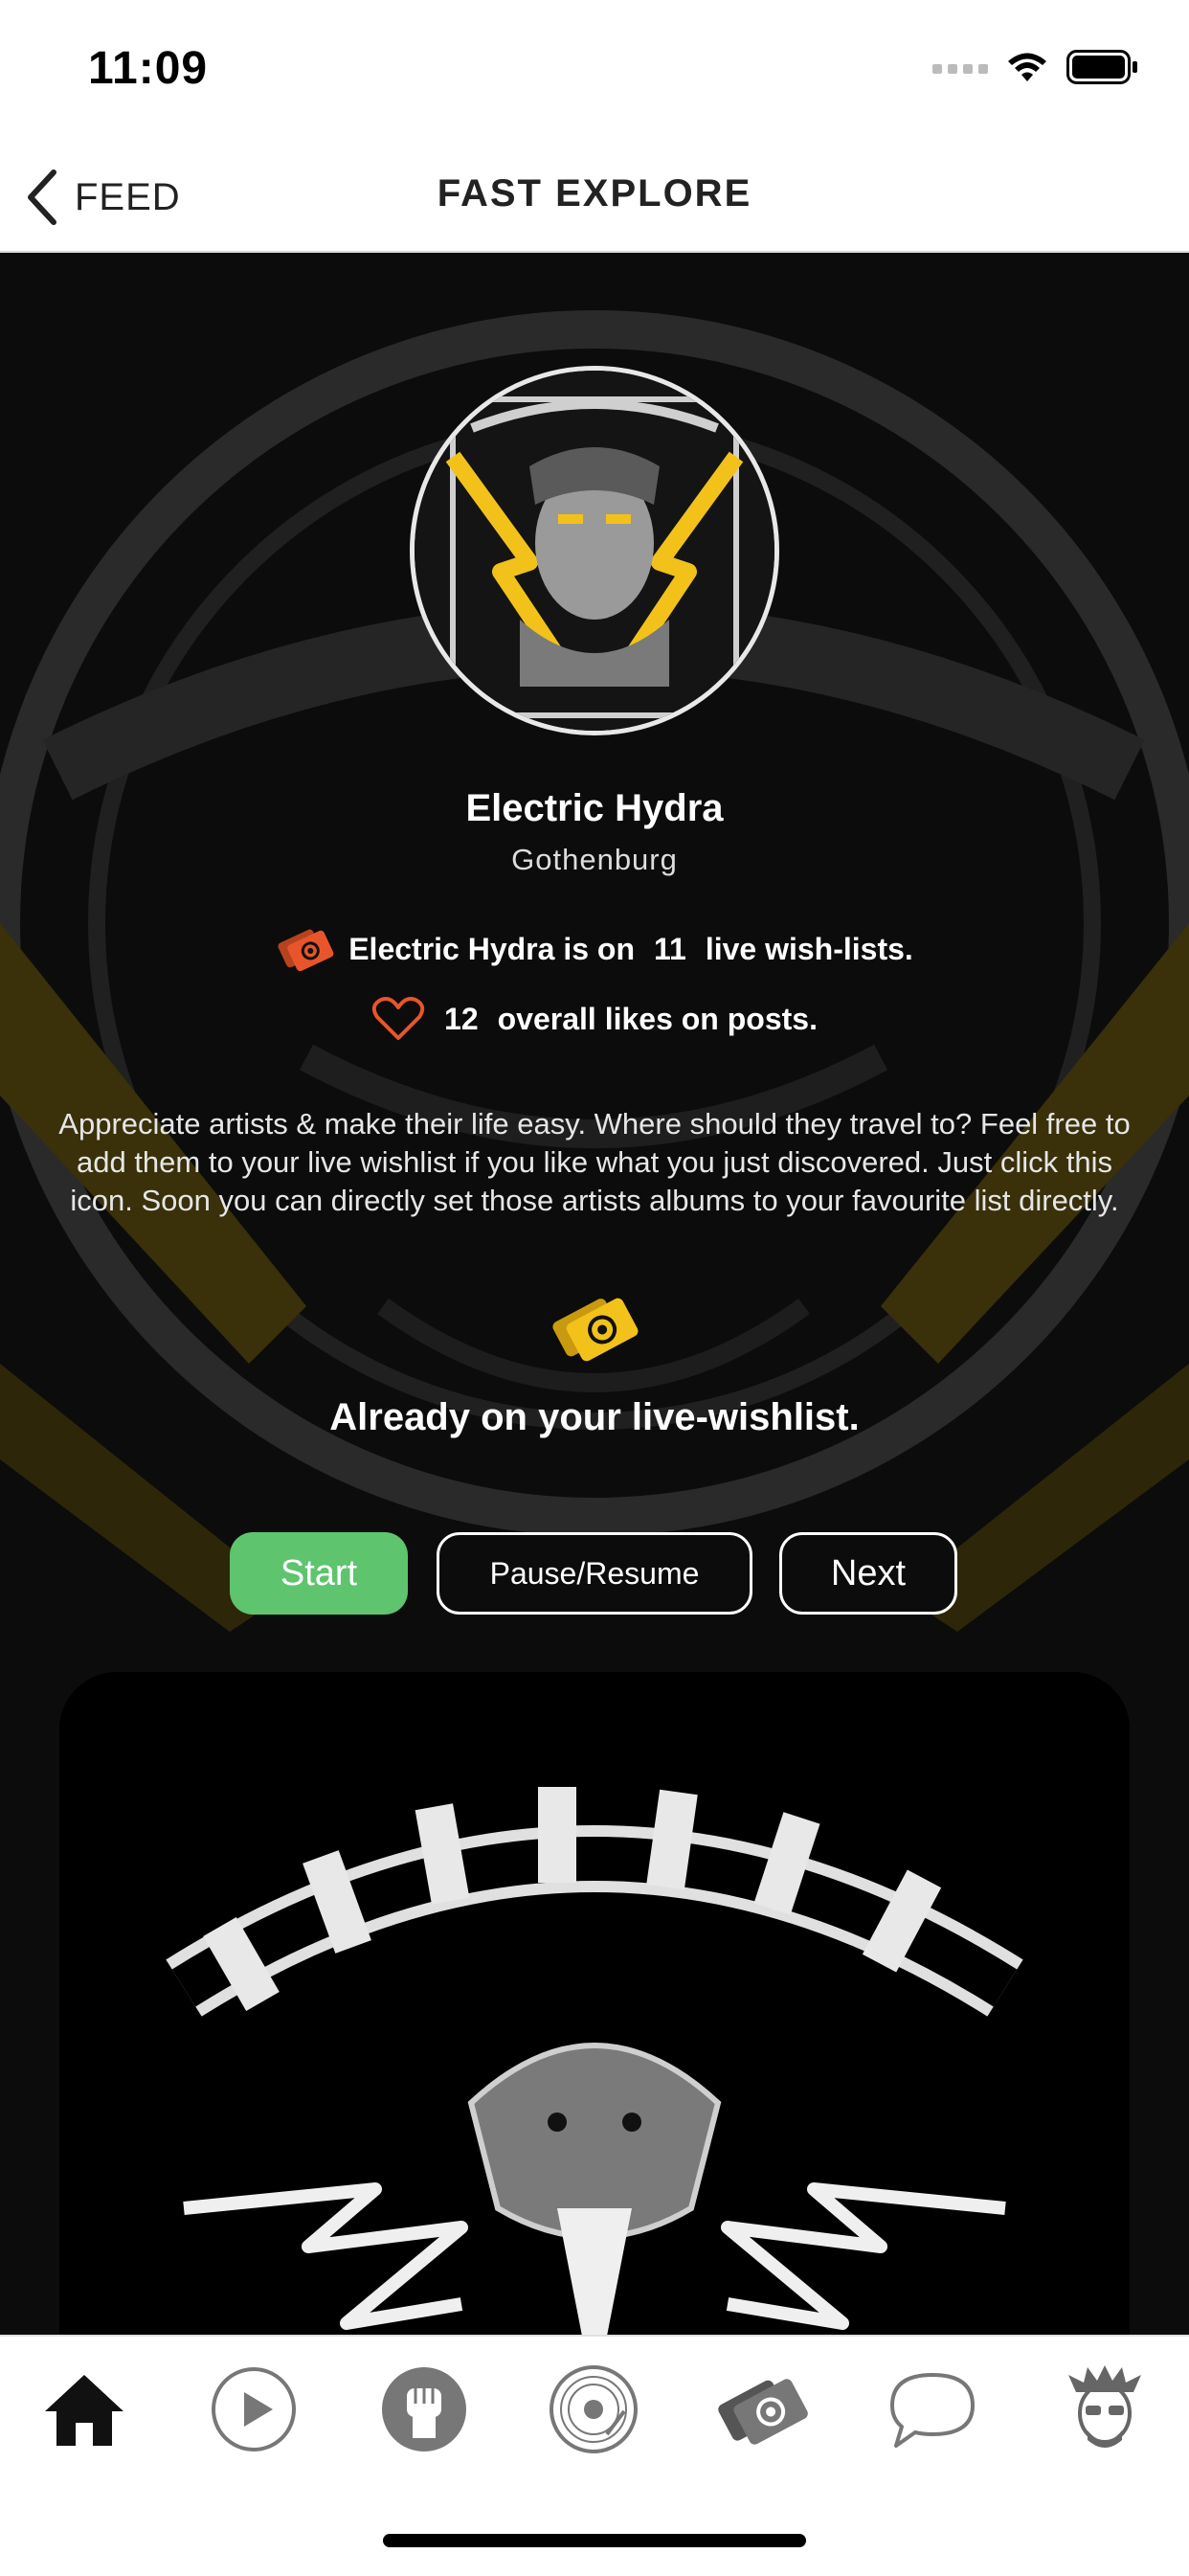 This screenshot has height=2576, width=1189. What do you see at coordinates (594, 1417) in the screenshot?
I see `wishlist-status: Already on your live-wishlist.` at bounding box center [594, 1417].